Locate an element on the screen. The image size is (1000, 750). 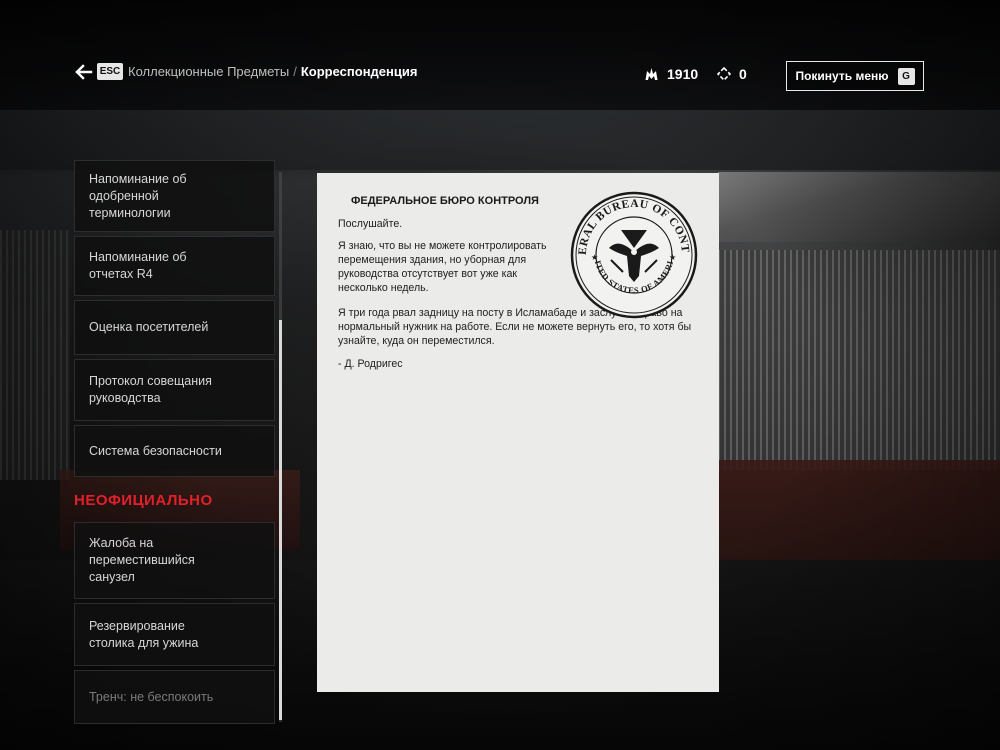
quit-key-badge: G is located at coordinates (906, 76).